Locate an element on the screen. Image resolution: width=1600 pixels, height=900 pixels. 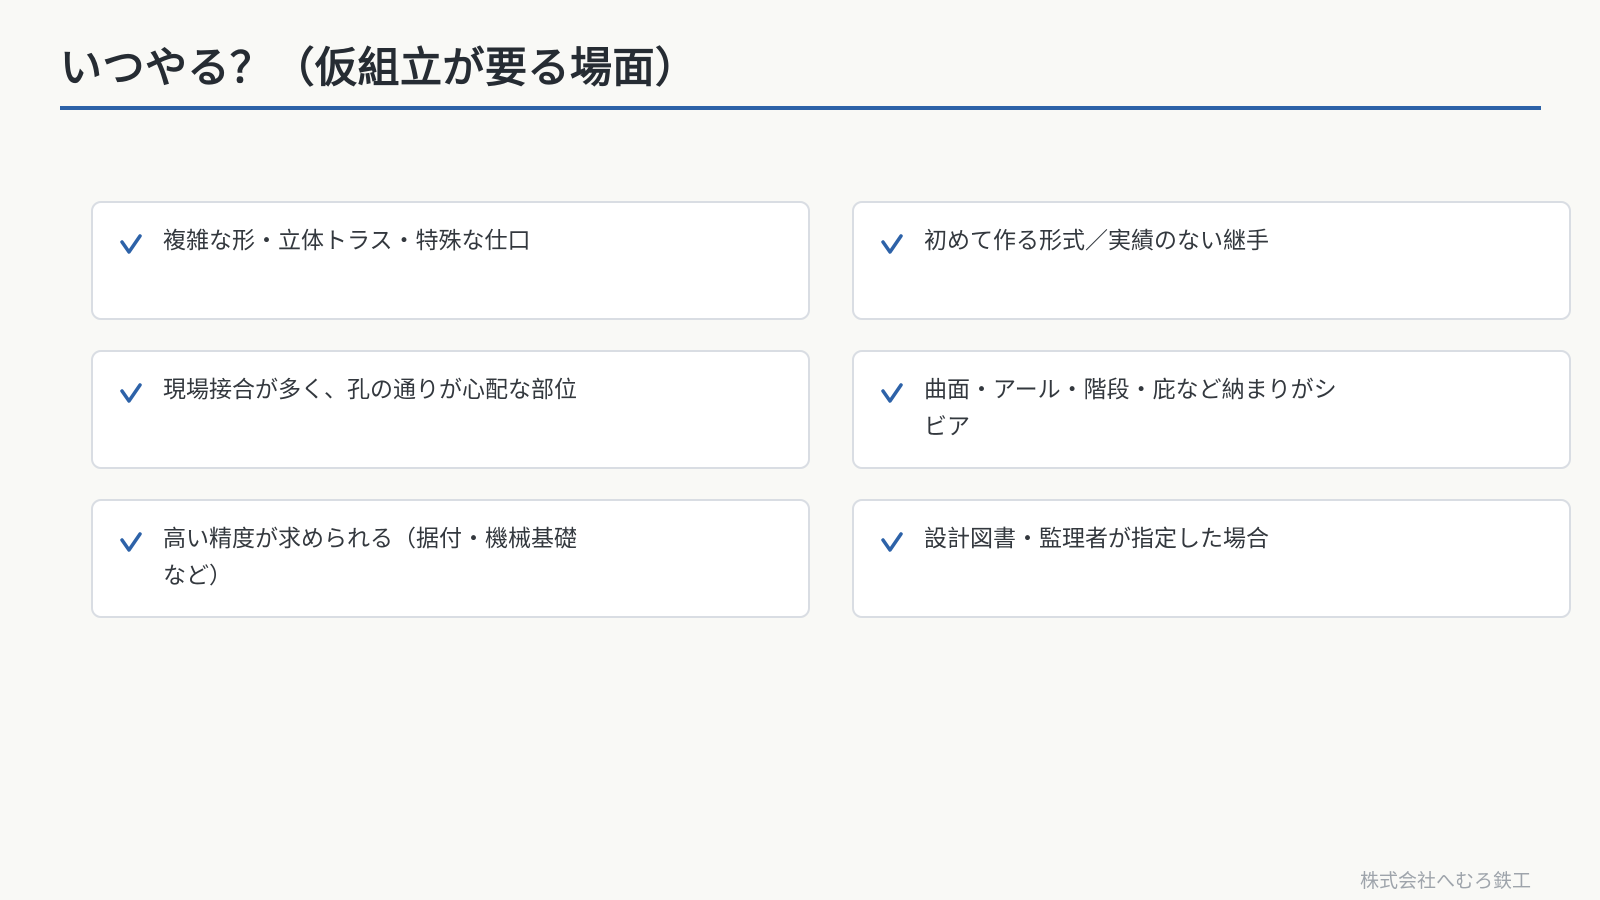
company-name: 株式会社へむろ鉄工 is located at coordinates (1445, 881).